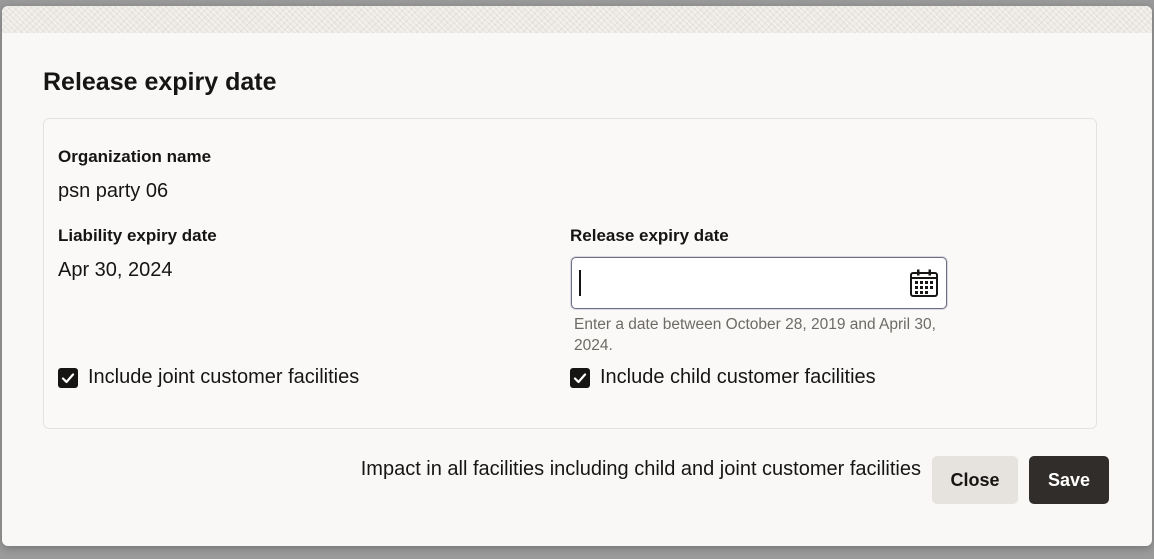  Describe the element at coordinates (160, 82) in the screenshot. I see `dialog-title: Release expiry date` at that location.